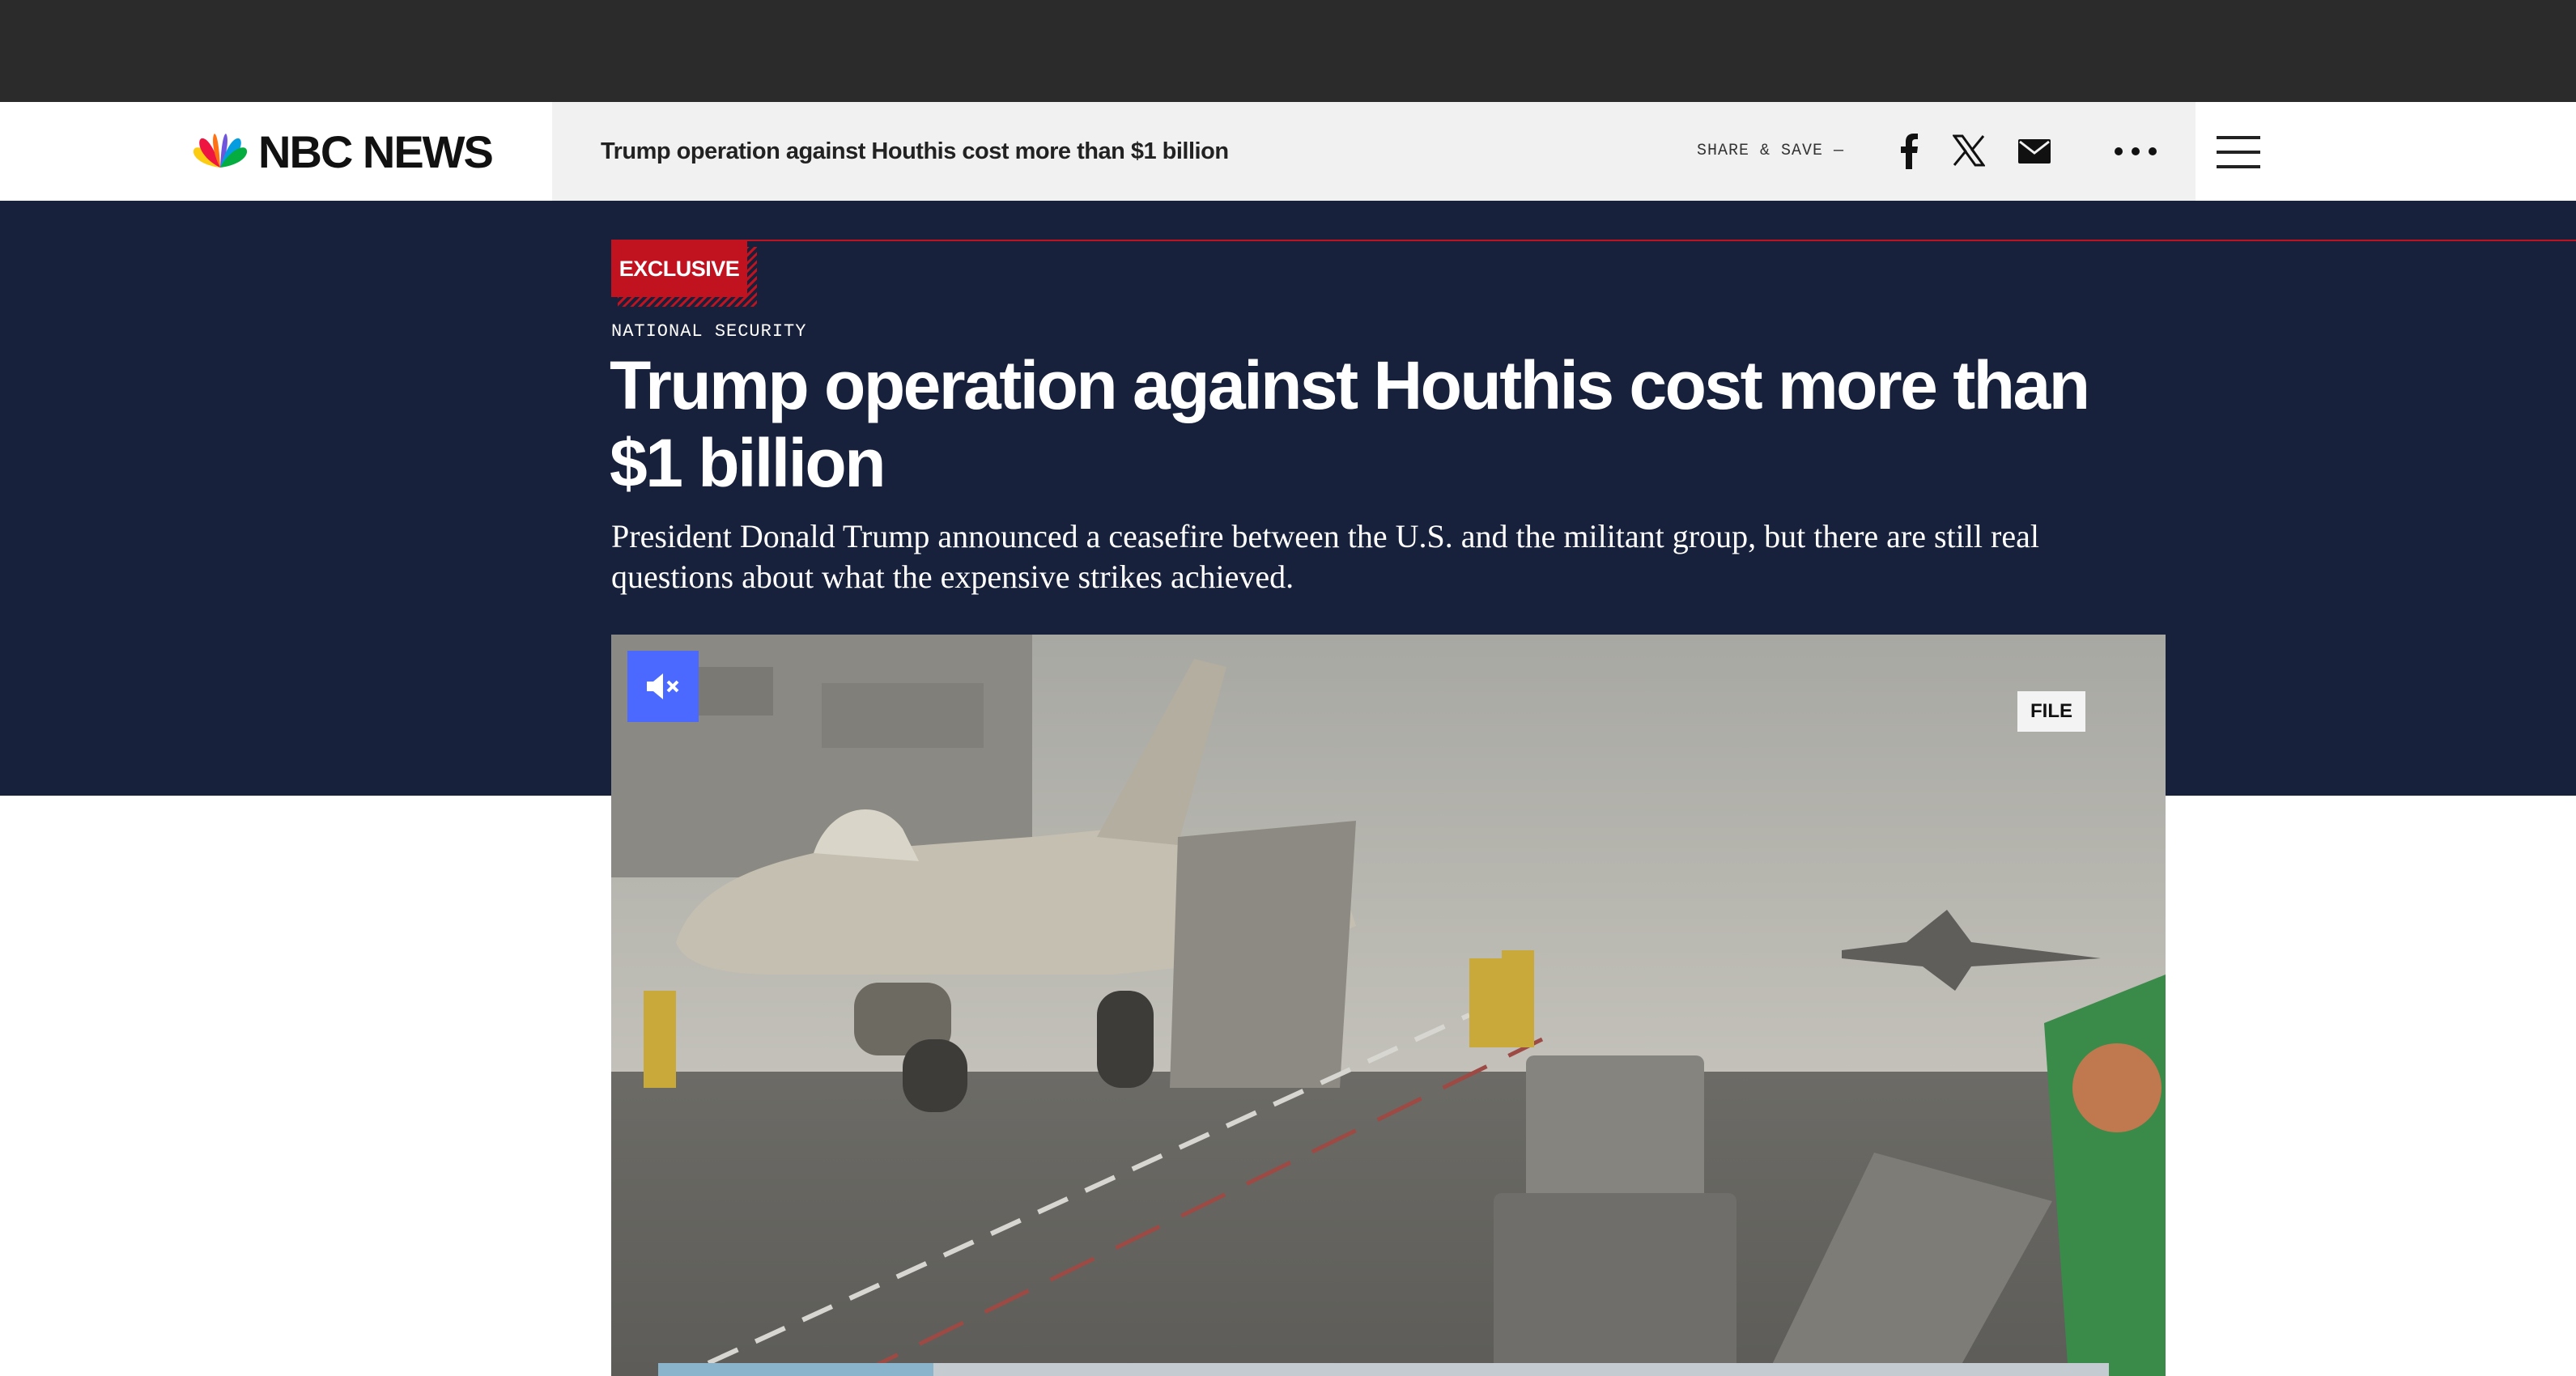 Image resolution: width=2576 pixels, height=1376 pixels. I want to click on menu-icon, so click(2239, 152).